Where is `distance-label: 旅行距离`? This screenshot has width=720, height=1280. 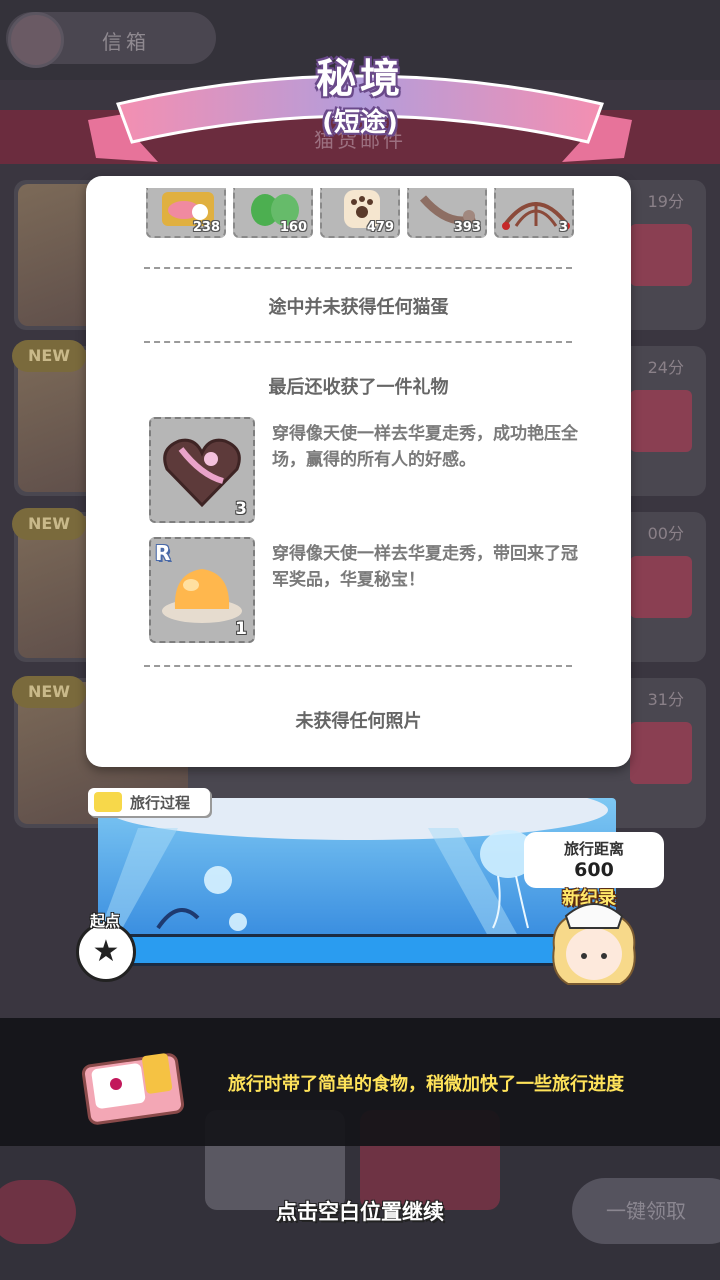
distance-label: 旅行距离 is located at coordinates (593, 849).